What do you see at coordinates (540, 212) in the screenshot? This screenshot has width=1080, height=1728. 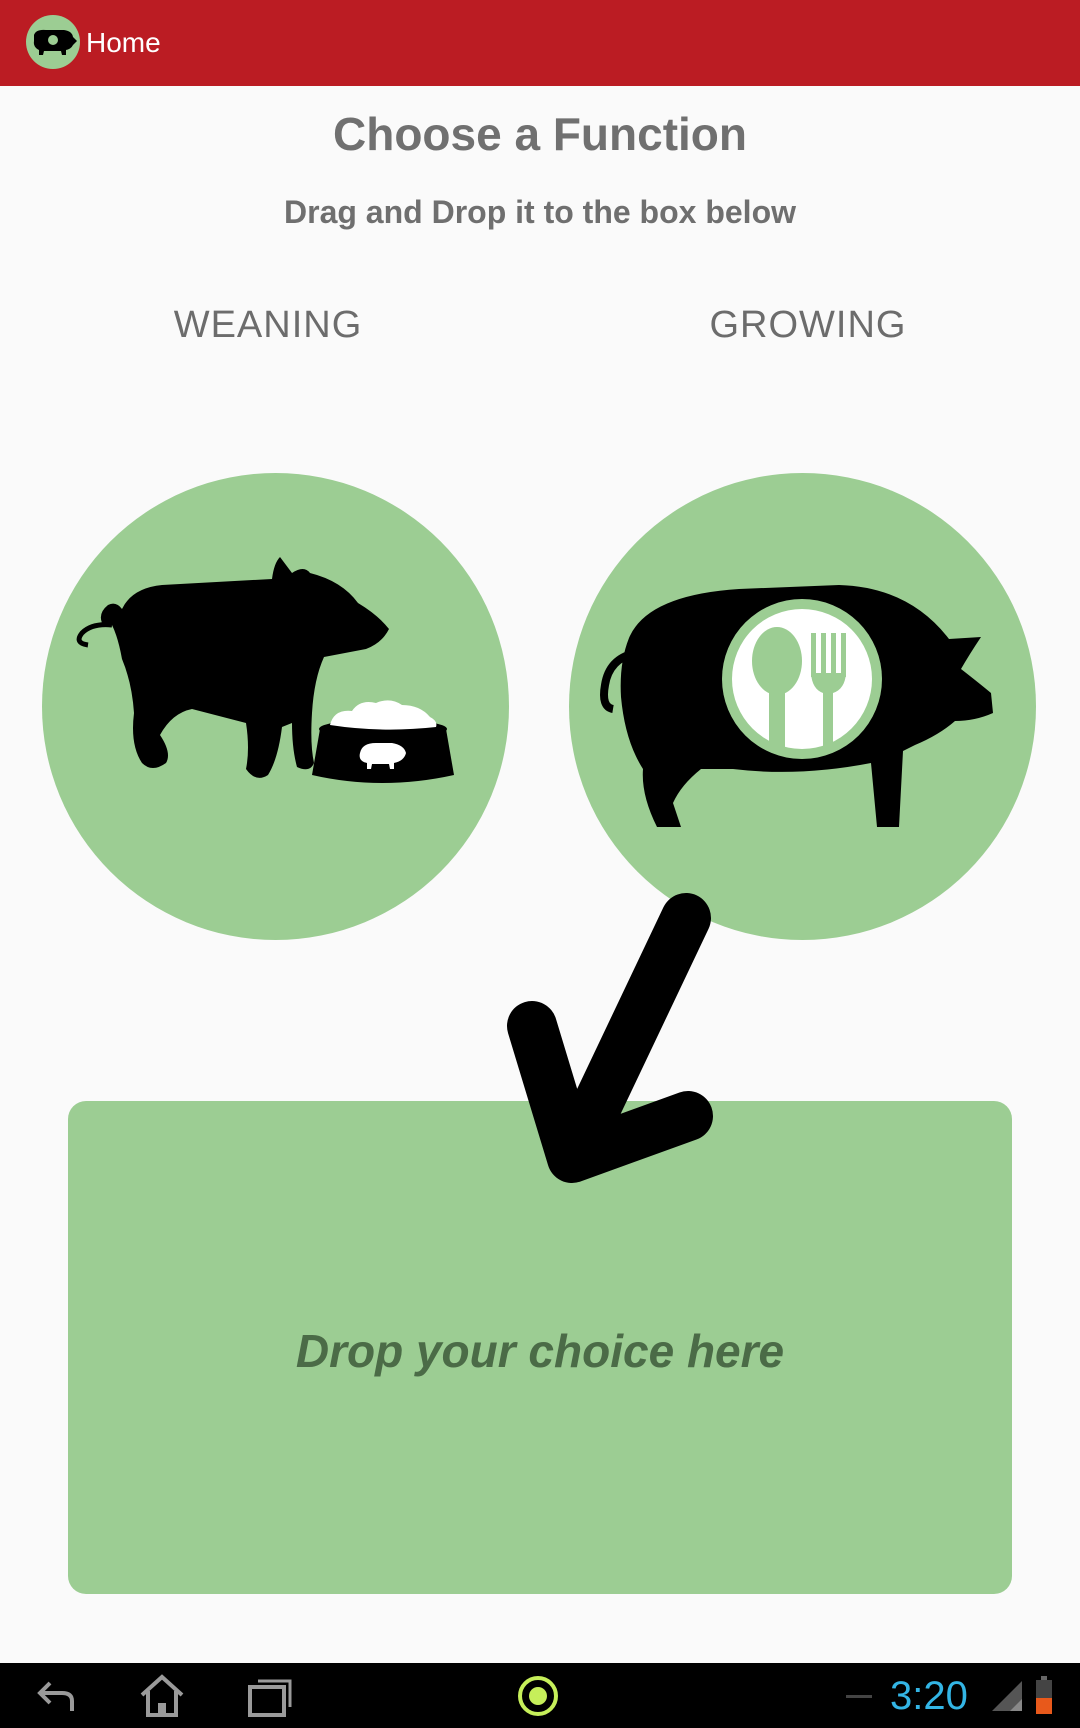 I see `page-subtitle: Drag and Drop it to the box below` at bounding box center [540, 212].